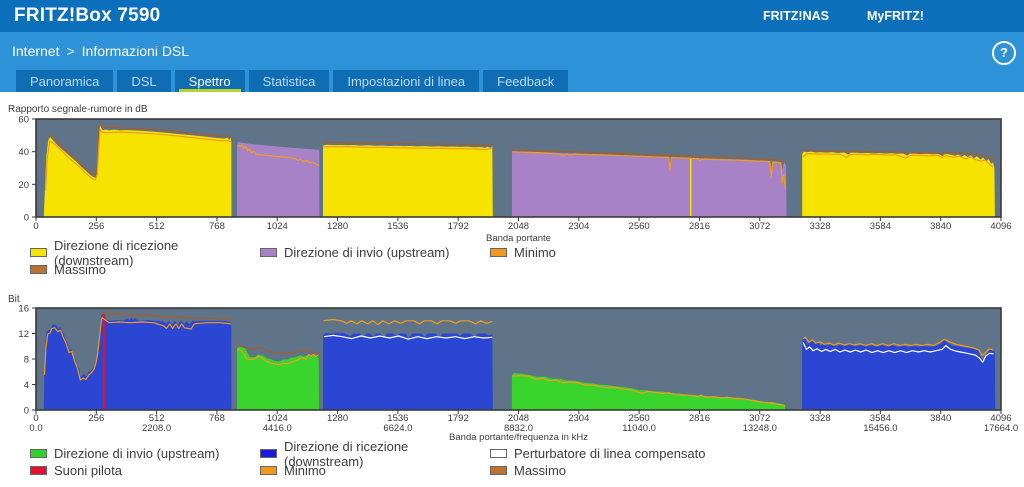 Image resolution: width=1024 pixels, height=487 pixels. What do you see at coordinates (526, 81) in the screenshot?
I see `tab-feedback: Feedback` at bounding box center [526, 81].